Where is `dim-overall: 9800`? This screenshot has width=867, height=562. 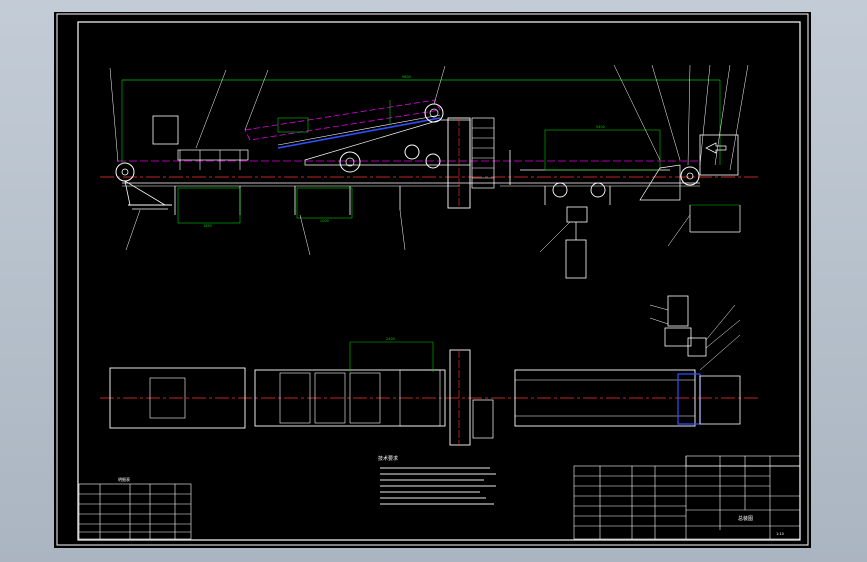
dim-overall: 9800 is located at coordinates (406, 77).